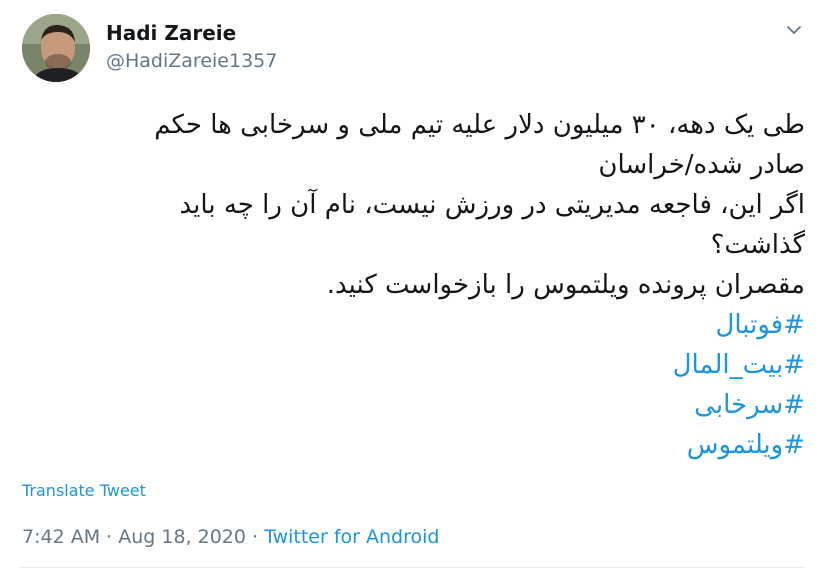  I want to click on tweet-date: Aug 18, 2020, so click(182, 537).